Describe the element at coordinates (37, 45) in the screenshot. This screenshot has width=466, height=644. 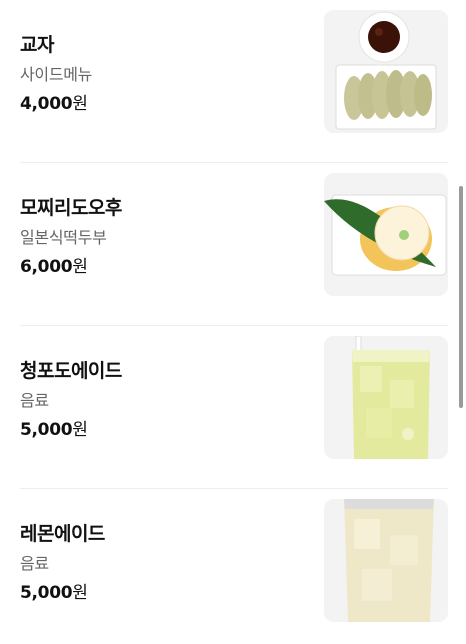
I see `menu-item-name: 교자` at that location.